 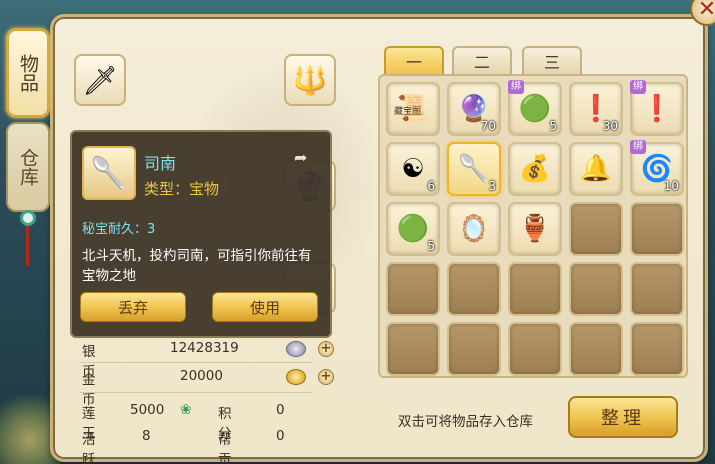 I want to click on bag-slot: 🟢 5 绑, so click(x=535, y=108).